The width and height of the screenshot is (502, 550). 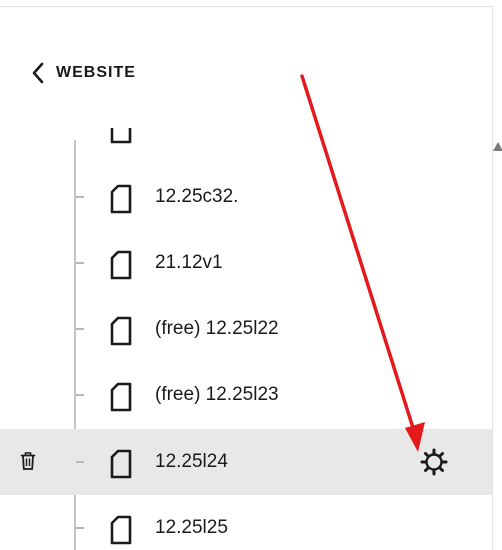 What do you see at coordinates (434, 462) in the screenshot?
I see `gear-icon` at bounding box center [434, 462].